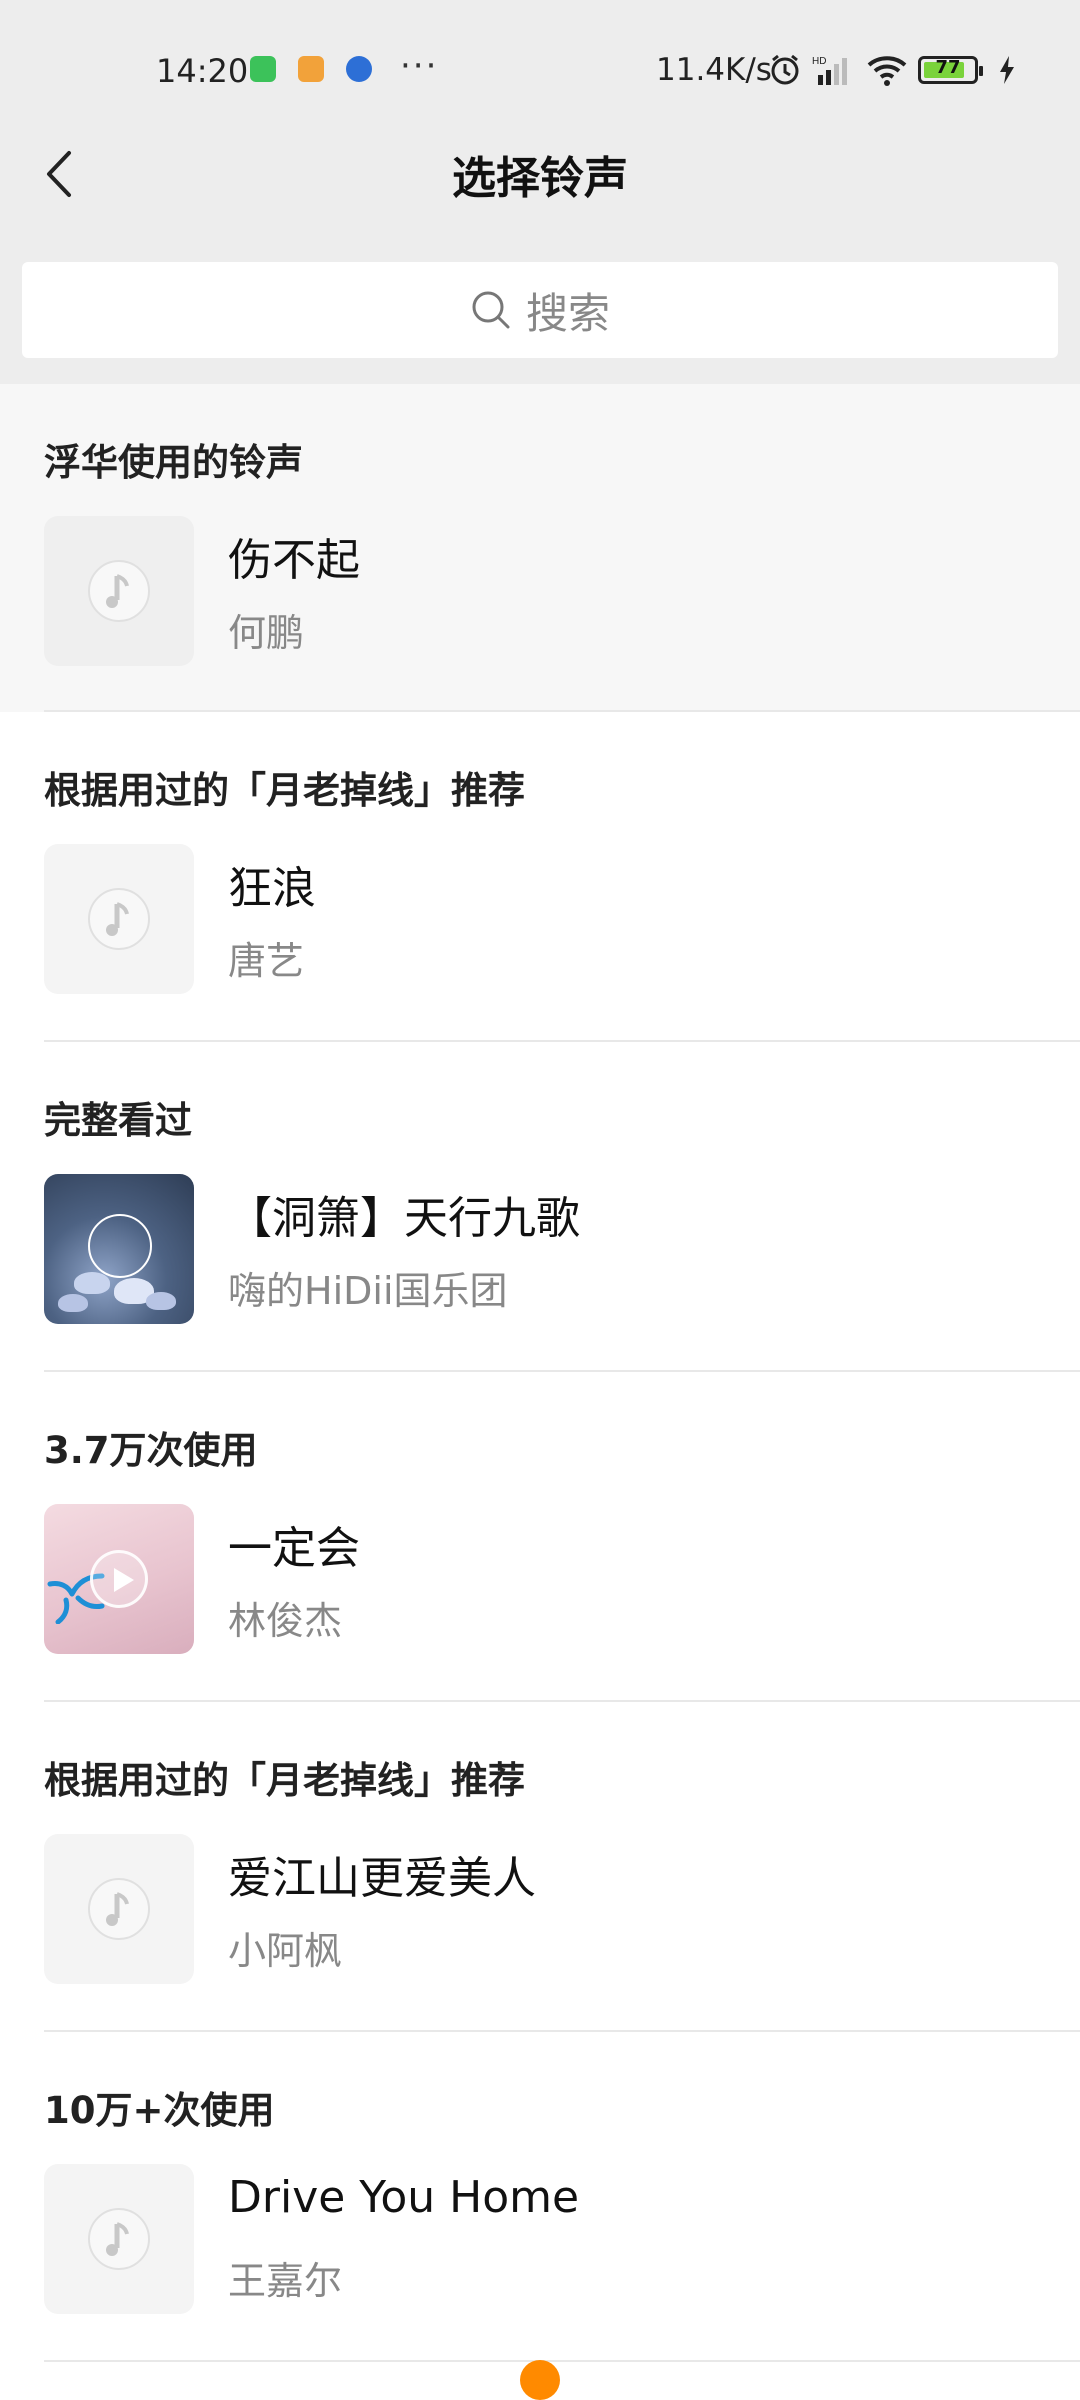 The image size is (1080, 2400). What do you see at coordinates (491, 310) in the screenshot?
I see `search-icon` at bounding box center [491, 310].